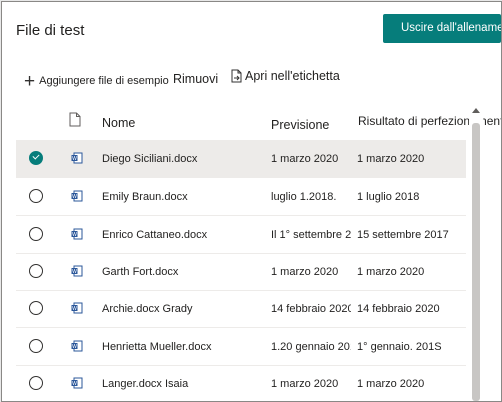  What do you see at coordinates (104, 81) in the screenshot?
I see `add-sample-files-label: Aggiungere file di esempio` at bounding box center [104, 81].